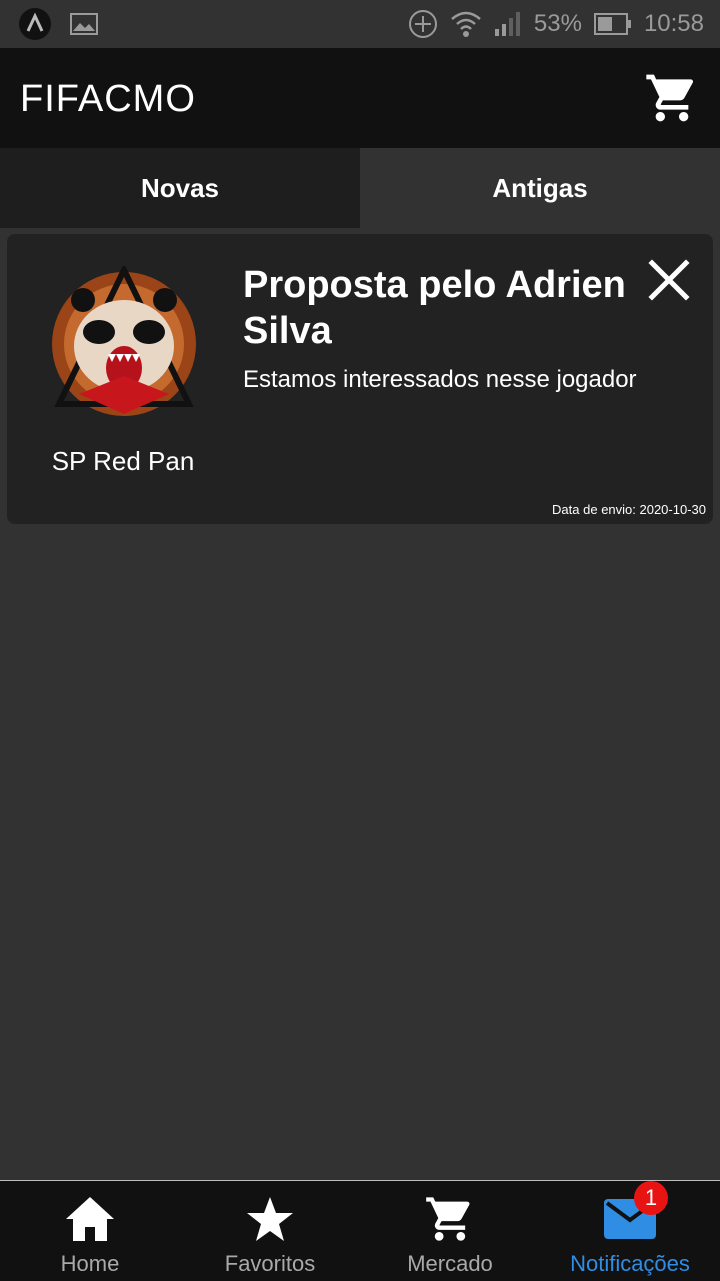 Image resolution: width=720 pixels, height=1281 pixels. I want to click on add-circle-icon, so click(422, 24).